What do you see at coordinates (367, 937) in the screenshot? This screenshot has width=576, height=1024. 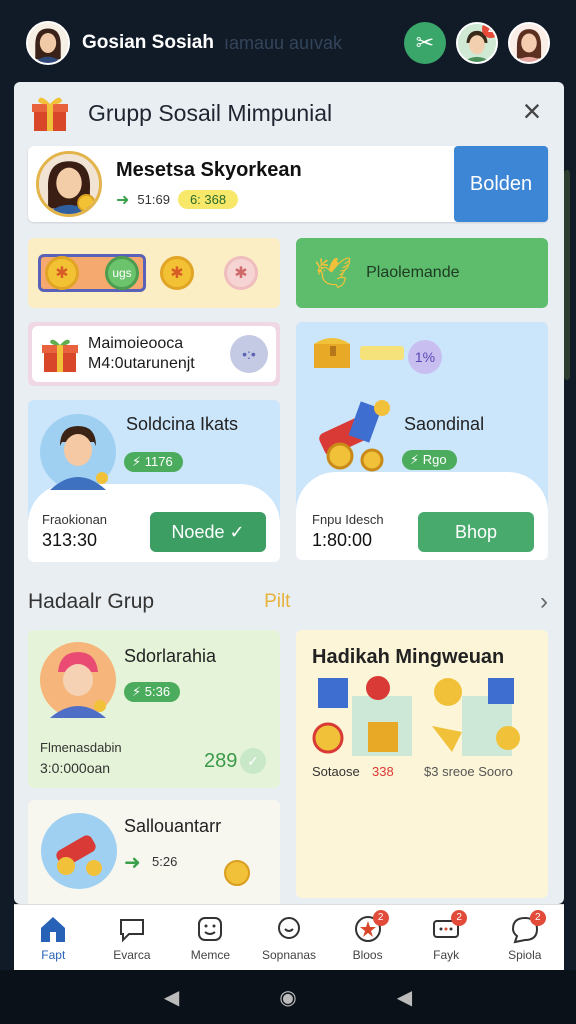 I see `tab-bloos: 2 Bloos` at bounding box center [367, 937].